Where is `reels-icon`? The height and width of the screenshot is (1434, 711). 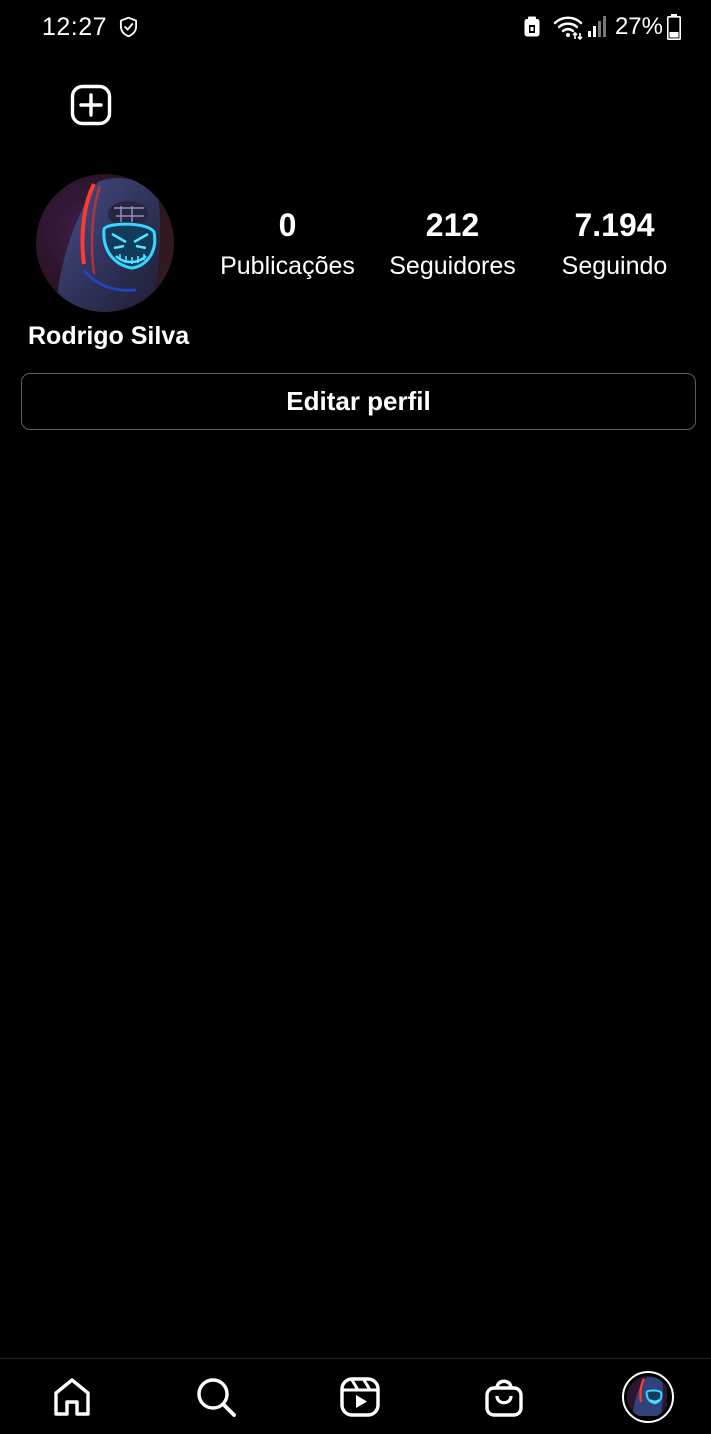
reels-icon is located at coordinates (360, 1397).